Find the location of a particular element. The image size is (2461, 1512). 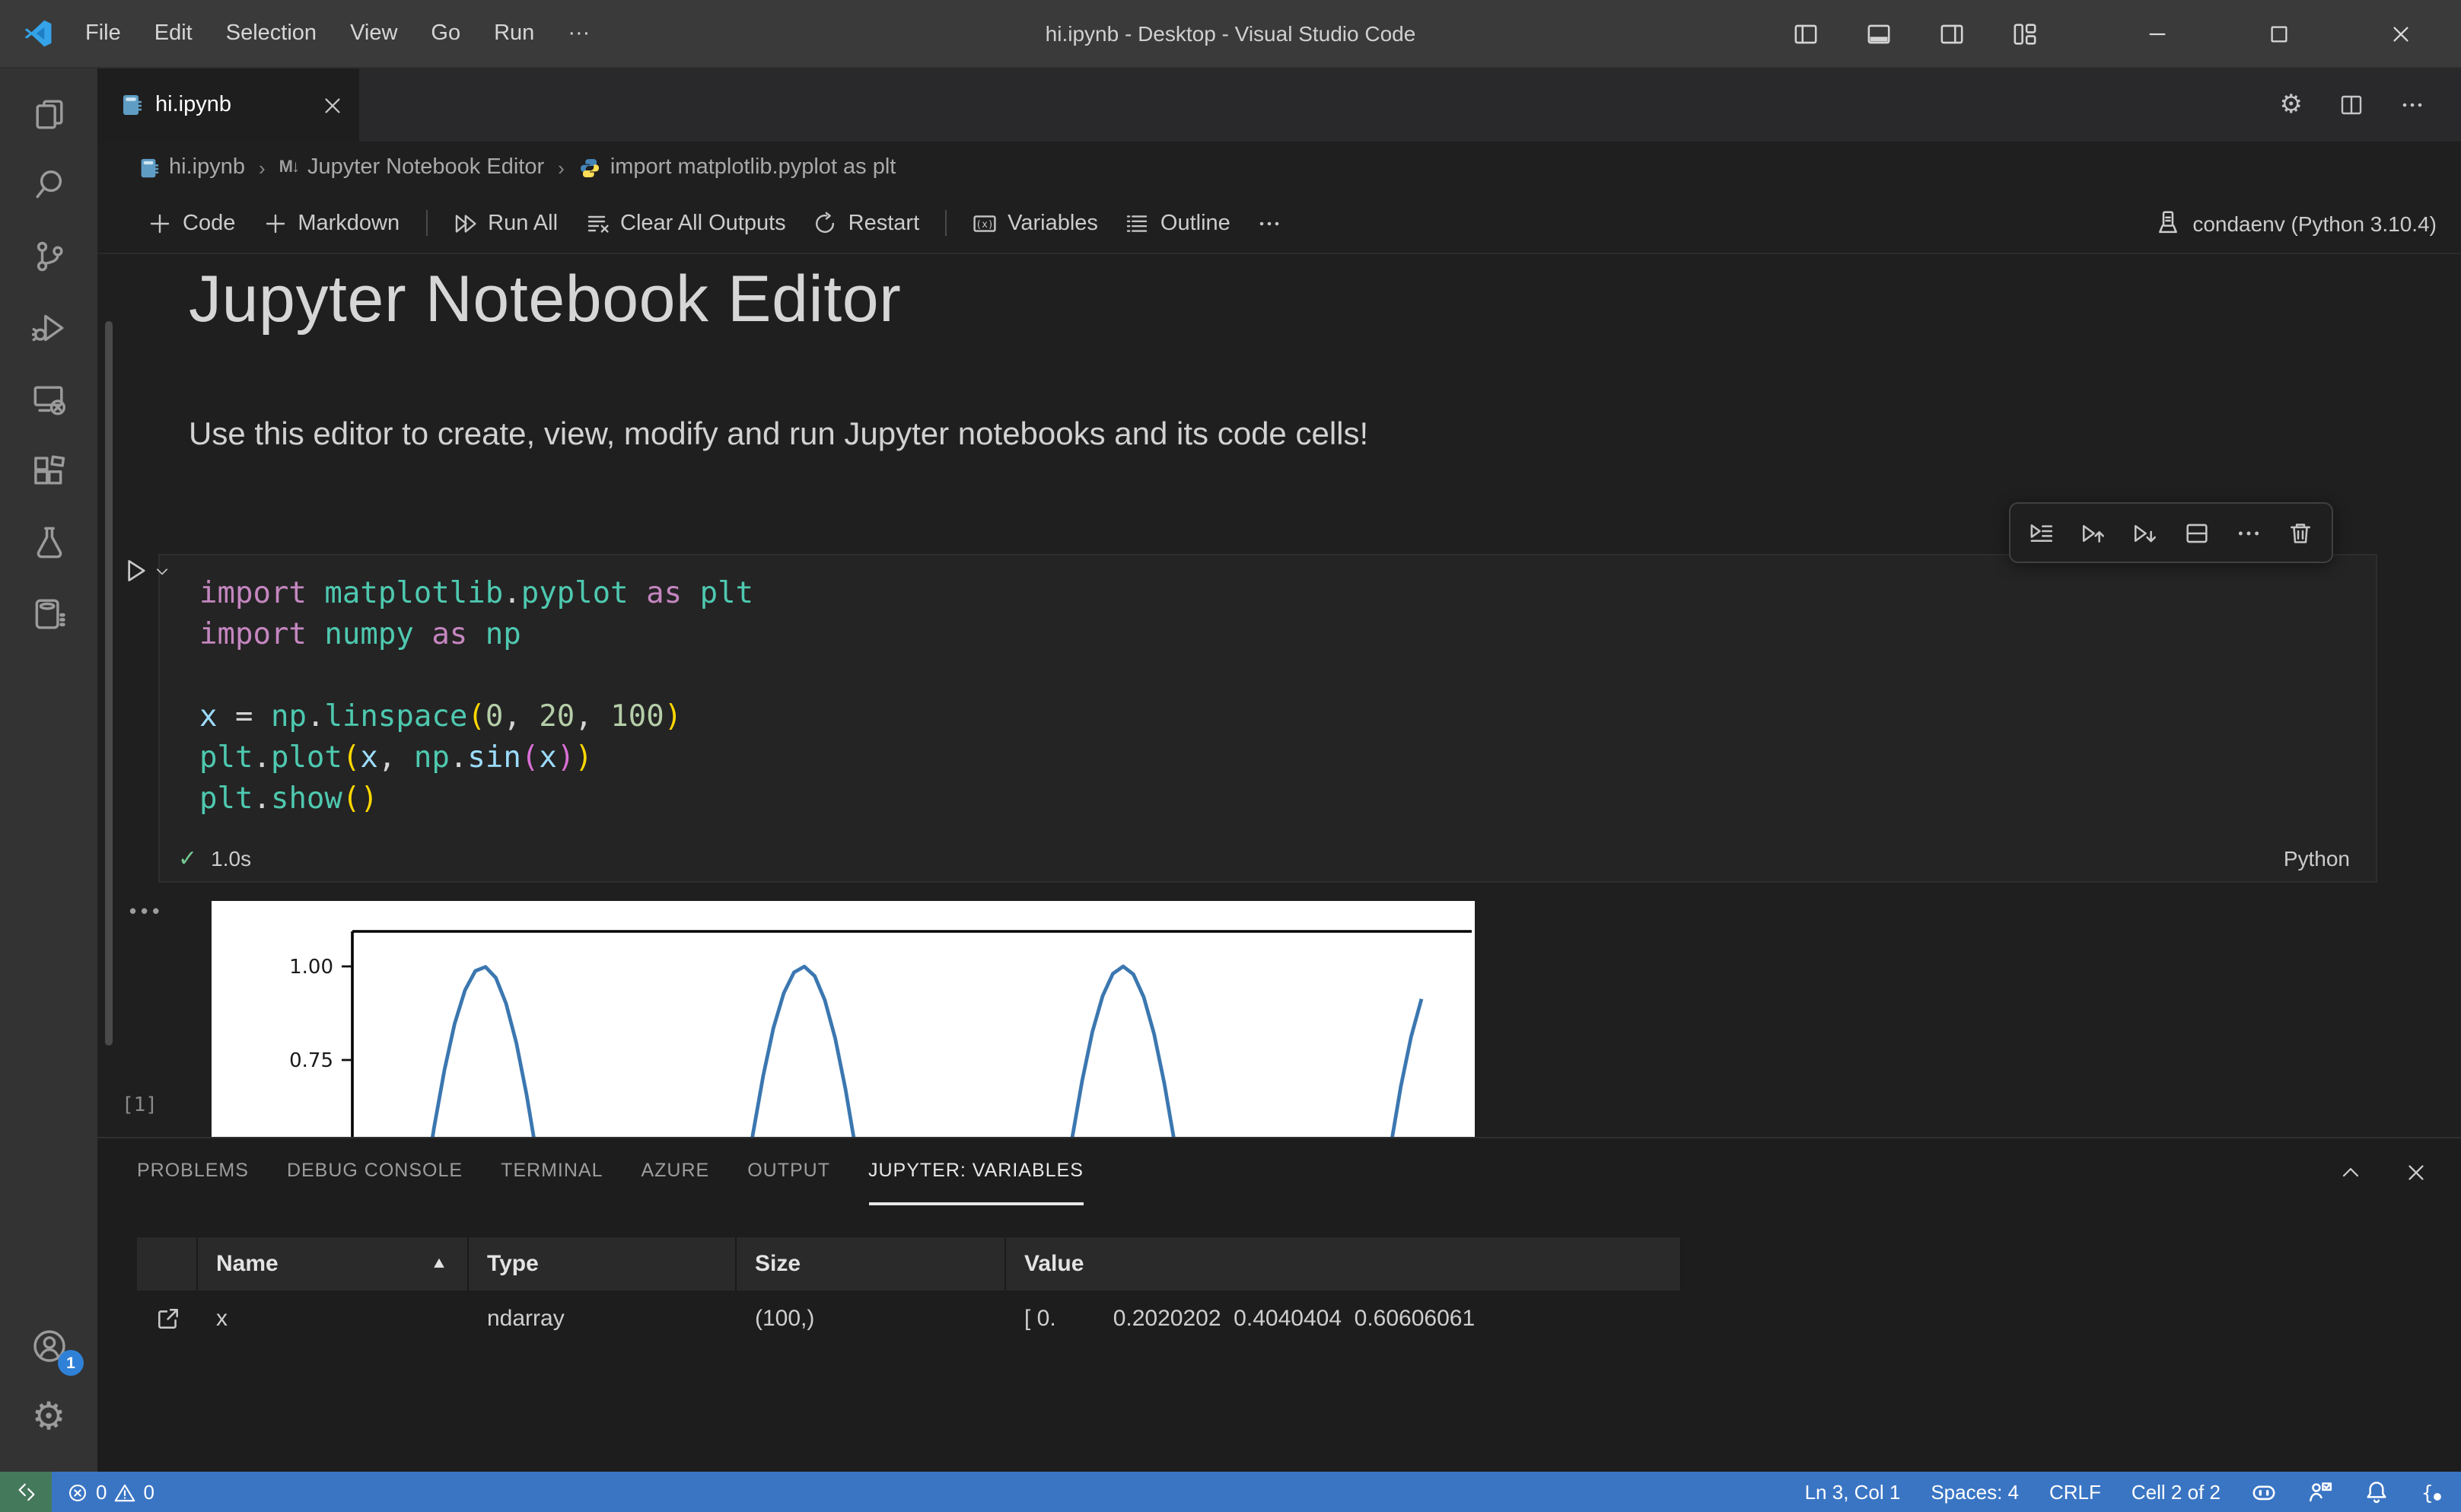

panel-tab-azure: AZURE is located at coordinates (675, 1171).